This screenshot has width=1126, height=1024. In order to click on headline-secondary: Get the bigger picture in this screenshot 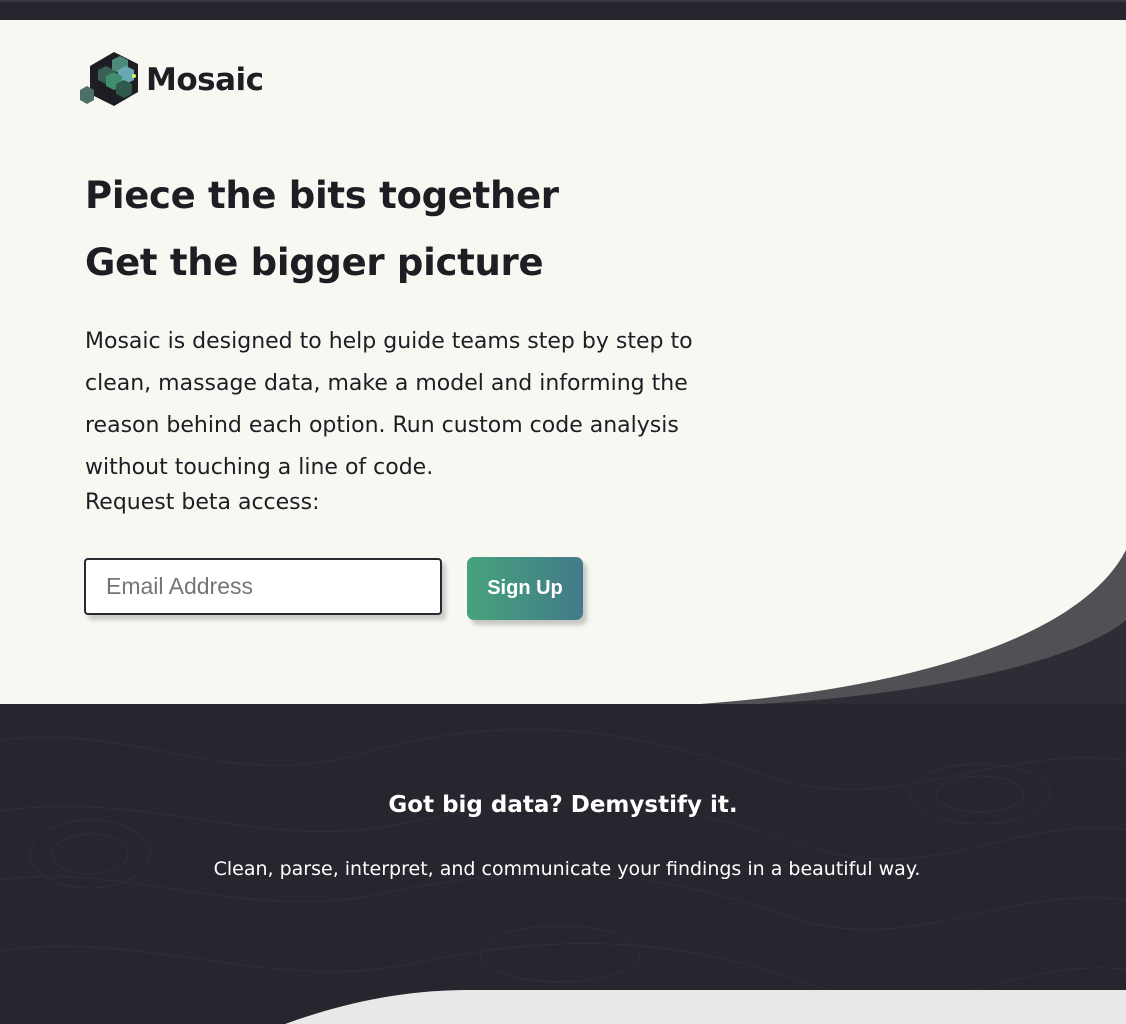, I will do `click(314, 262)`.